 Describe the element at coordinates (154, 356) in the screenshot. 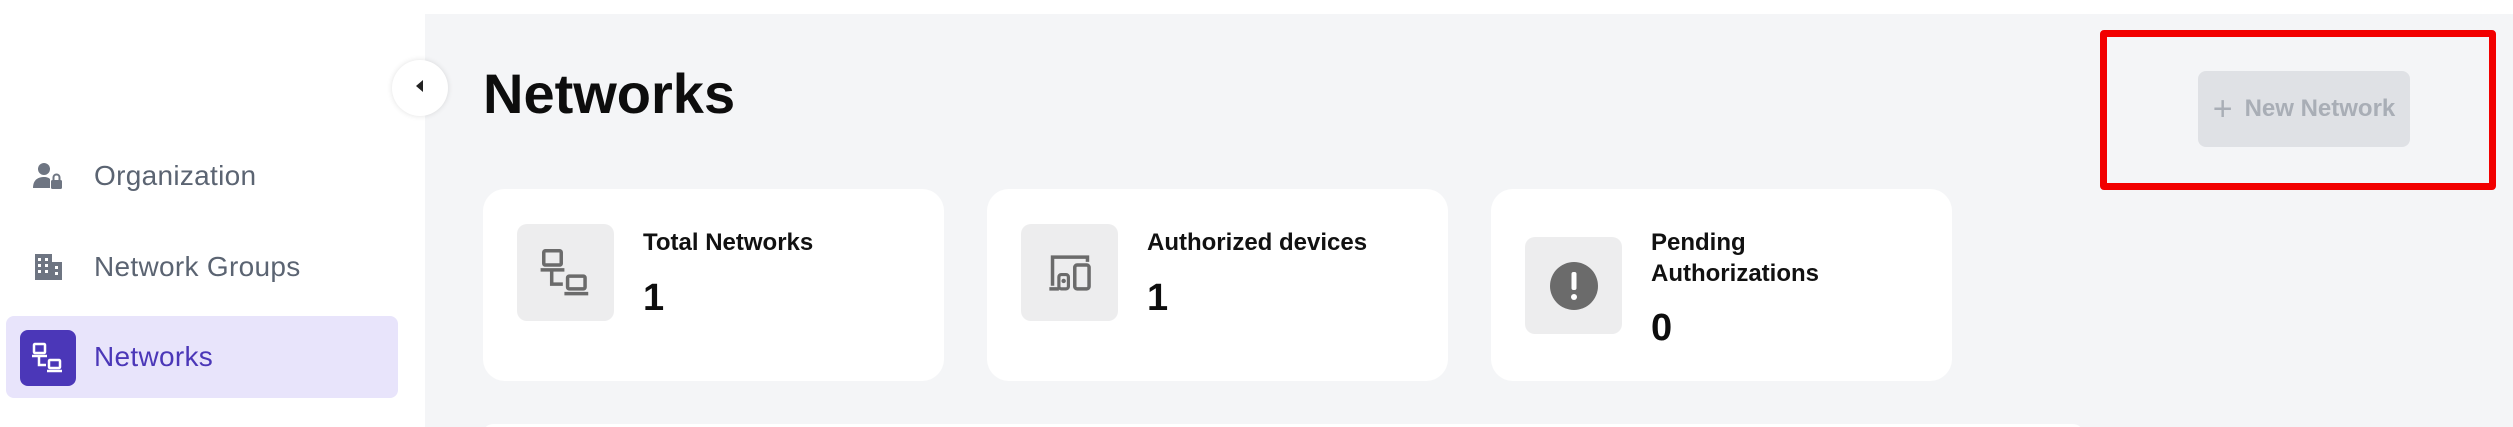

I see `sidebar-item-label: Networks` at that location.